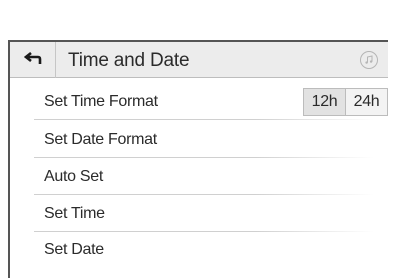  Describe the element at coordinates (204, 140) in the screenshot. I see `set-date-format-row: Set Date Format` at that location.